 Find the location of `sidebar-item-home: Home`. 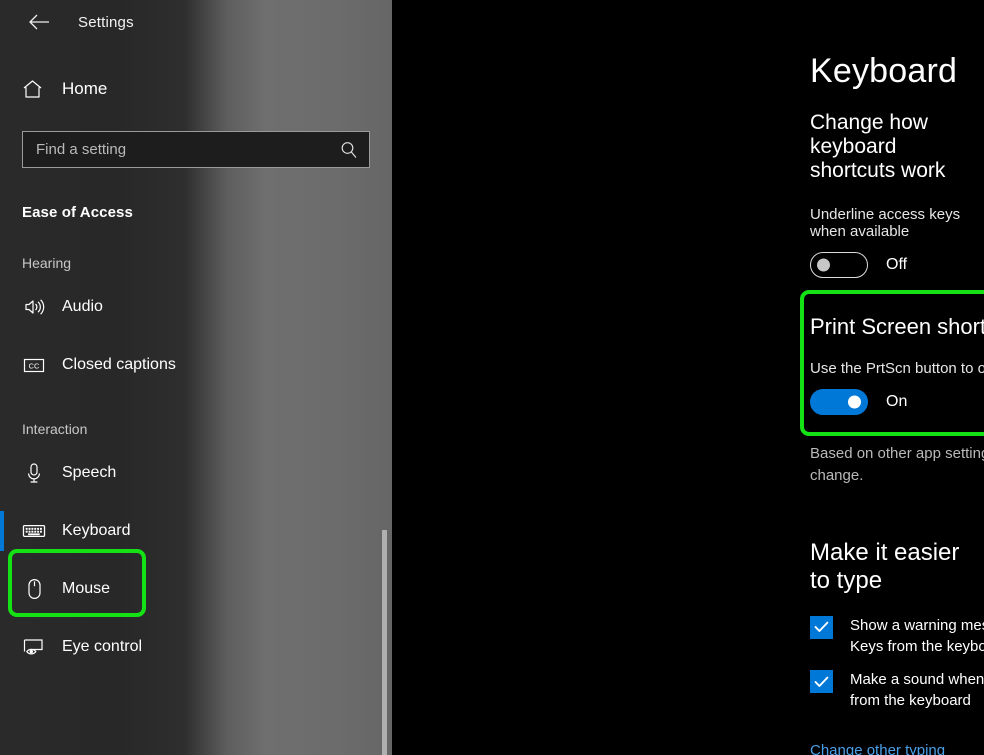

sidebar-item-home: Home is located at coordinates (196, 89).